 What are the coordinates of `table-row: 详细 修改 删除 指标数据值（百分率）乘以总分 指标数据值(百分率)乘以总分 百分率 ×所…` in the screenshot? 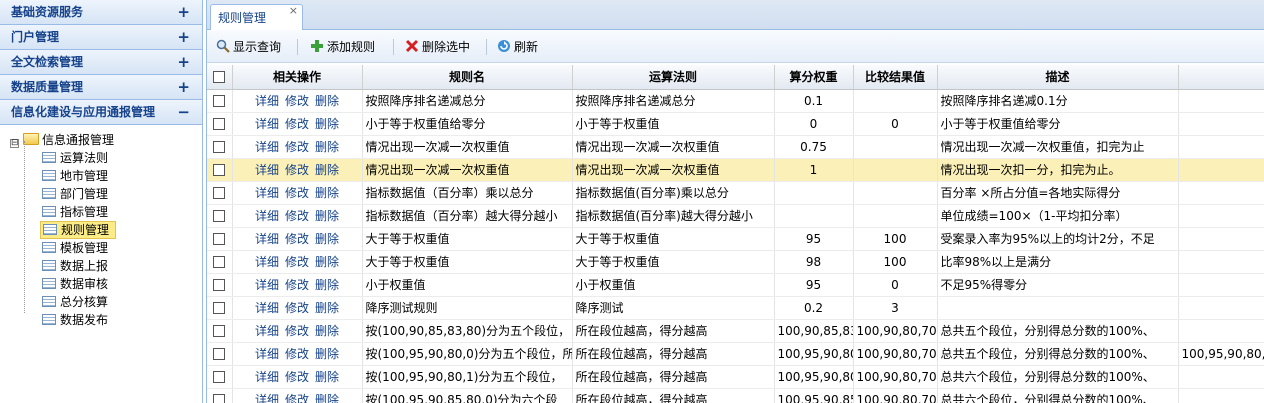 It's located at (735, 193).